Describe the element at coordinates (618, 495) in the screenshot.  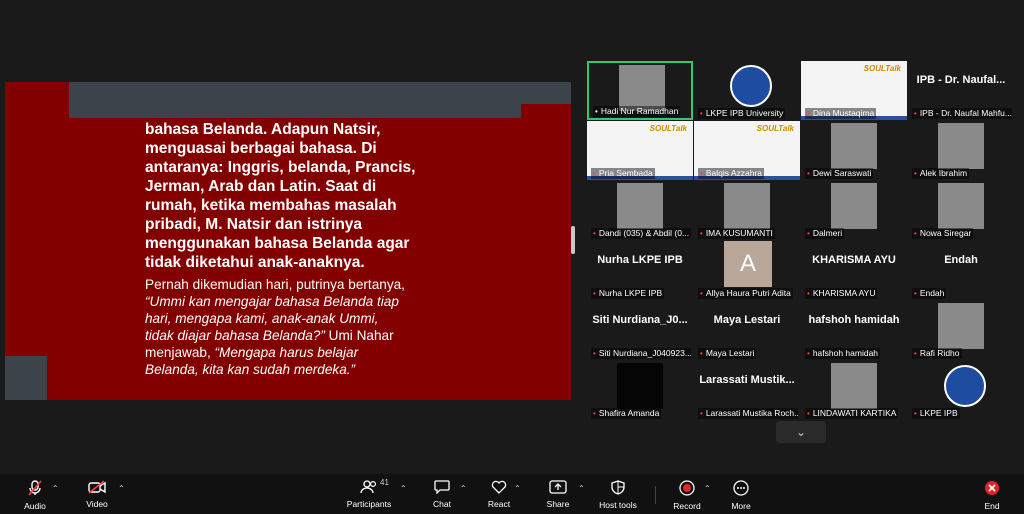
I see `host-tools-button: Host tools` at that location.